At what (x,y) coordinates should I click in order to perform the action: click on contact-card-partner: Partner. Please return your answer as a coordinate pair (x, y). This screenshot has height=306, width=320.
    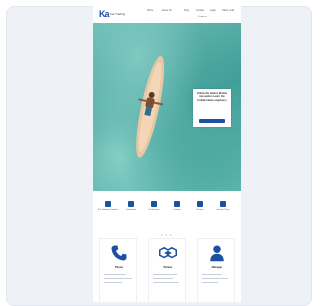
    Looking at the image, I should click on (167, 270).